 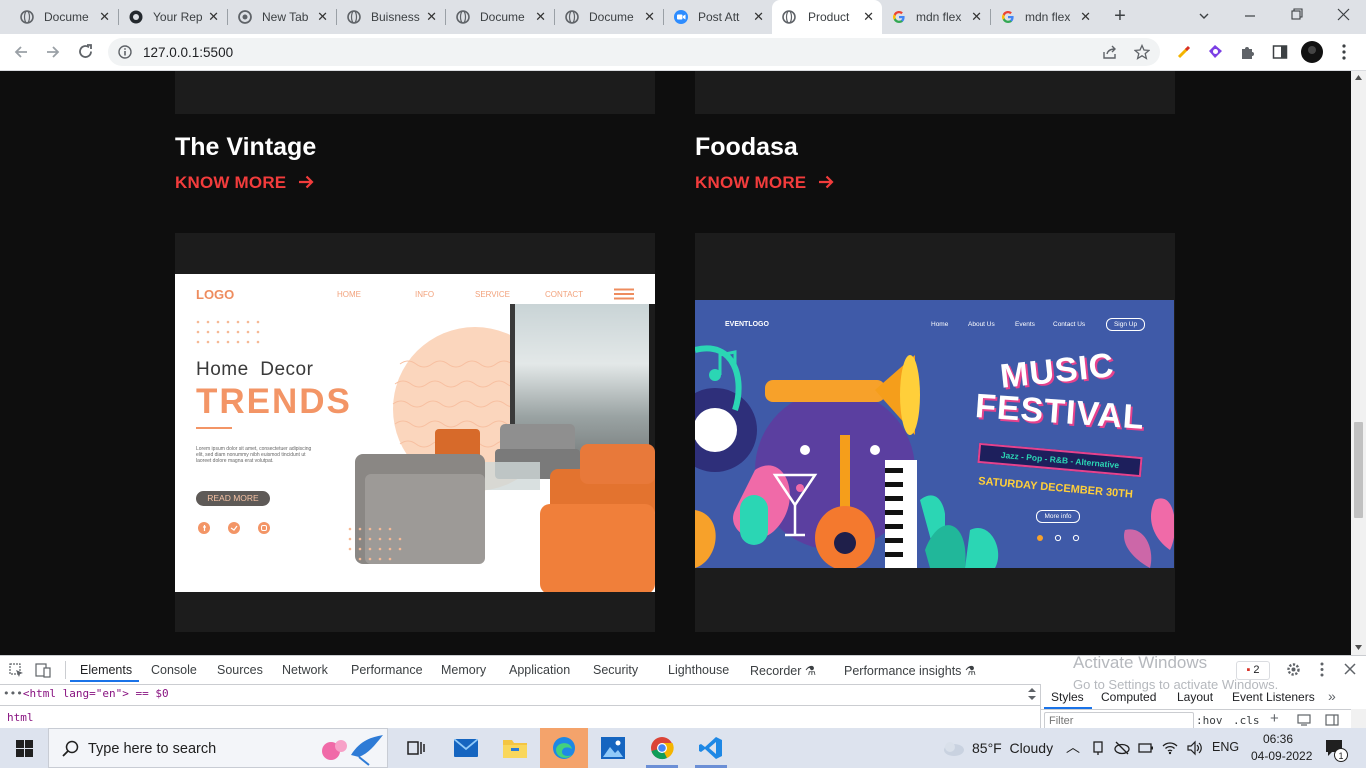 I want to click on hov-toggle: :hov, so click(x=1209, y=720).